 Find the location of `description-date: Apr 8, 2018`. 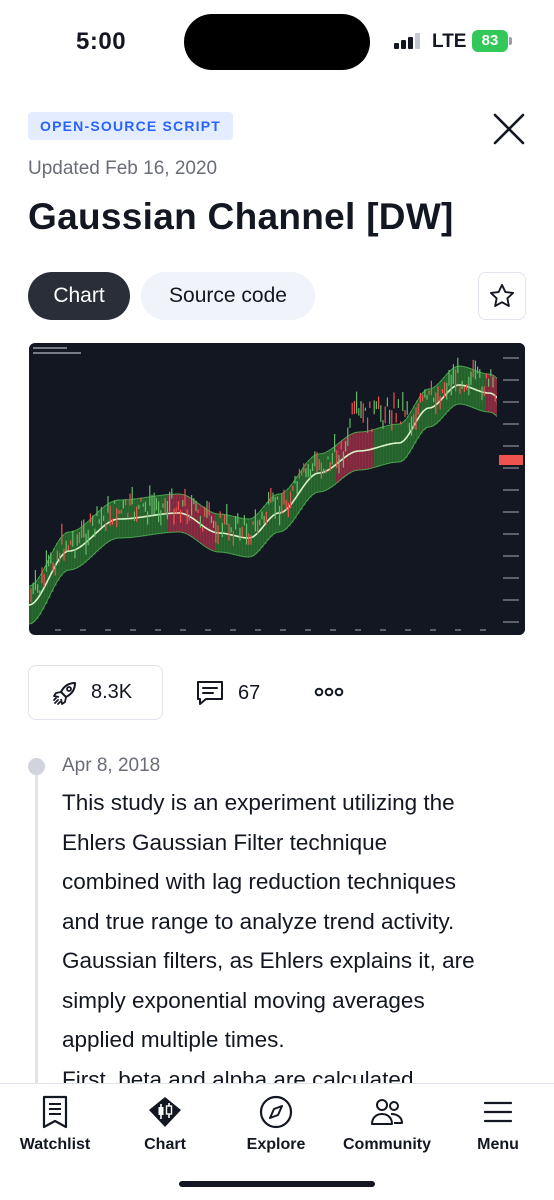

description-date: Apr 8, 2018 is located at coordinates (111, 765).